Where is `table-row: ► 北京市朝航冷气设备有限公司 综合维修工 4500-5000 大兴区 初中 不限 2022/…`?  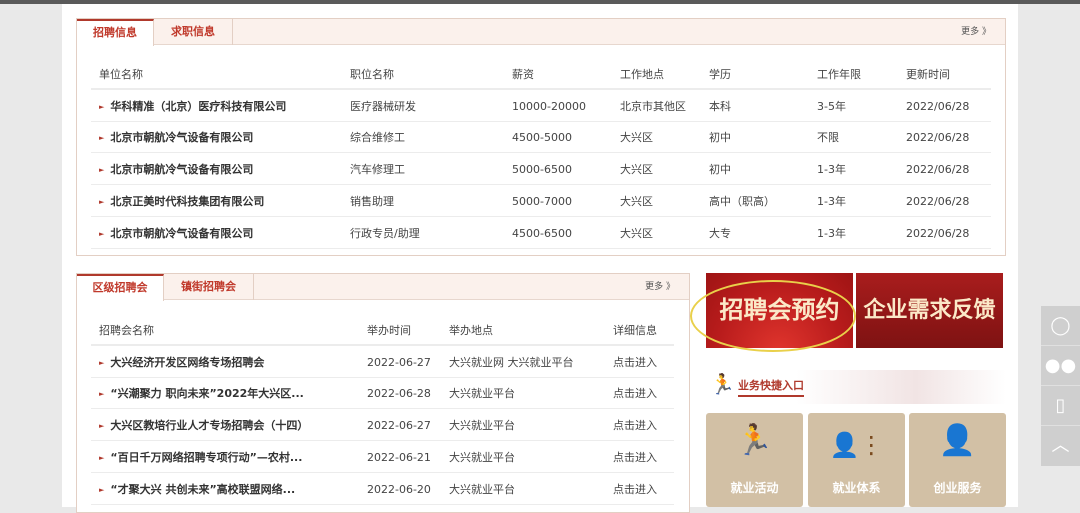
table-row: ► 北京市朝航冷气设备有限公司 综合维修工 4500-5000 大兴区 初中 不限 2022/… is located at coordinates (541, 138).